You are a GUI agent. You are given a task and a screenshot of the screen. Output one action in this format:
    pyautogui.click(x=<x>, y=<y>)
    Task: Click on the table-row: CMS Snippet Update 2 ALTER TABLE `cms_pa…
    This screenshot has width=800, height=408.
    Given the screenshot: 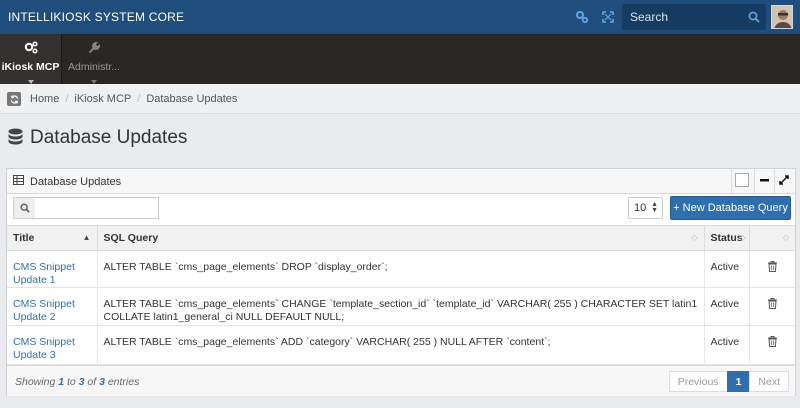 What is the action you would take?
    pyautogui.click(x=401, y=306)
    